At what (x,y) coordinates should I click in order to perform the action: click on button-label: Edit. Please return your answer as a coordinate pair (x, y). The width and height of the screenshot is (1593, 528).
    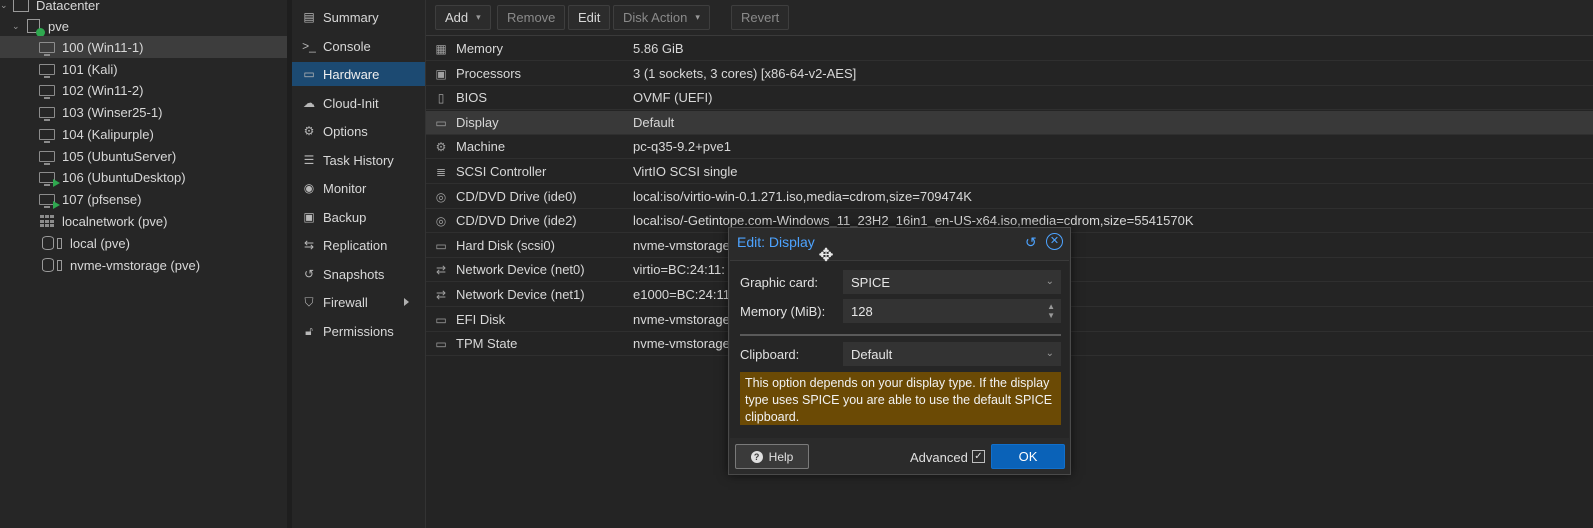
    Looking at the image, I should click on (589, 17).